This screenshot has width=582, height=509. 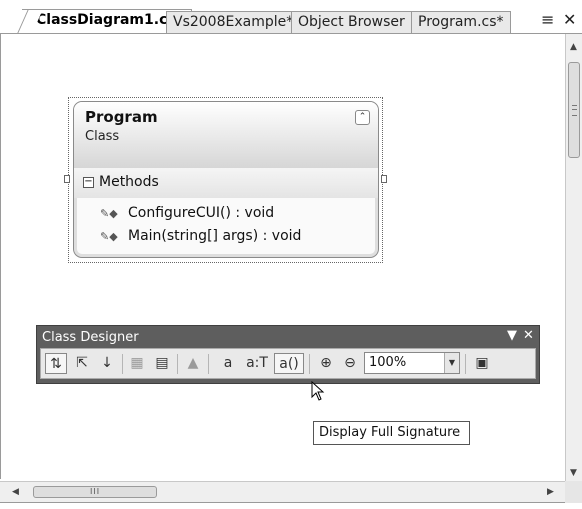 What do you see at coordinates (451, 363) in the screenshot?
I see `chevron-down-icon: ▼` at bounding box center [451, 363].